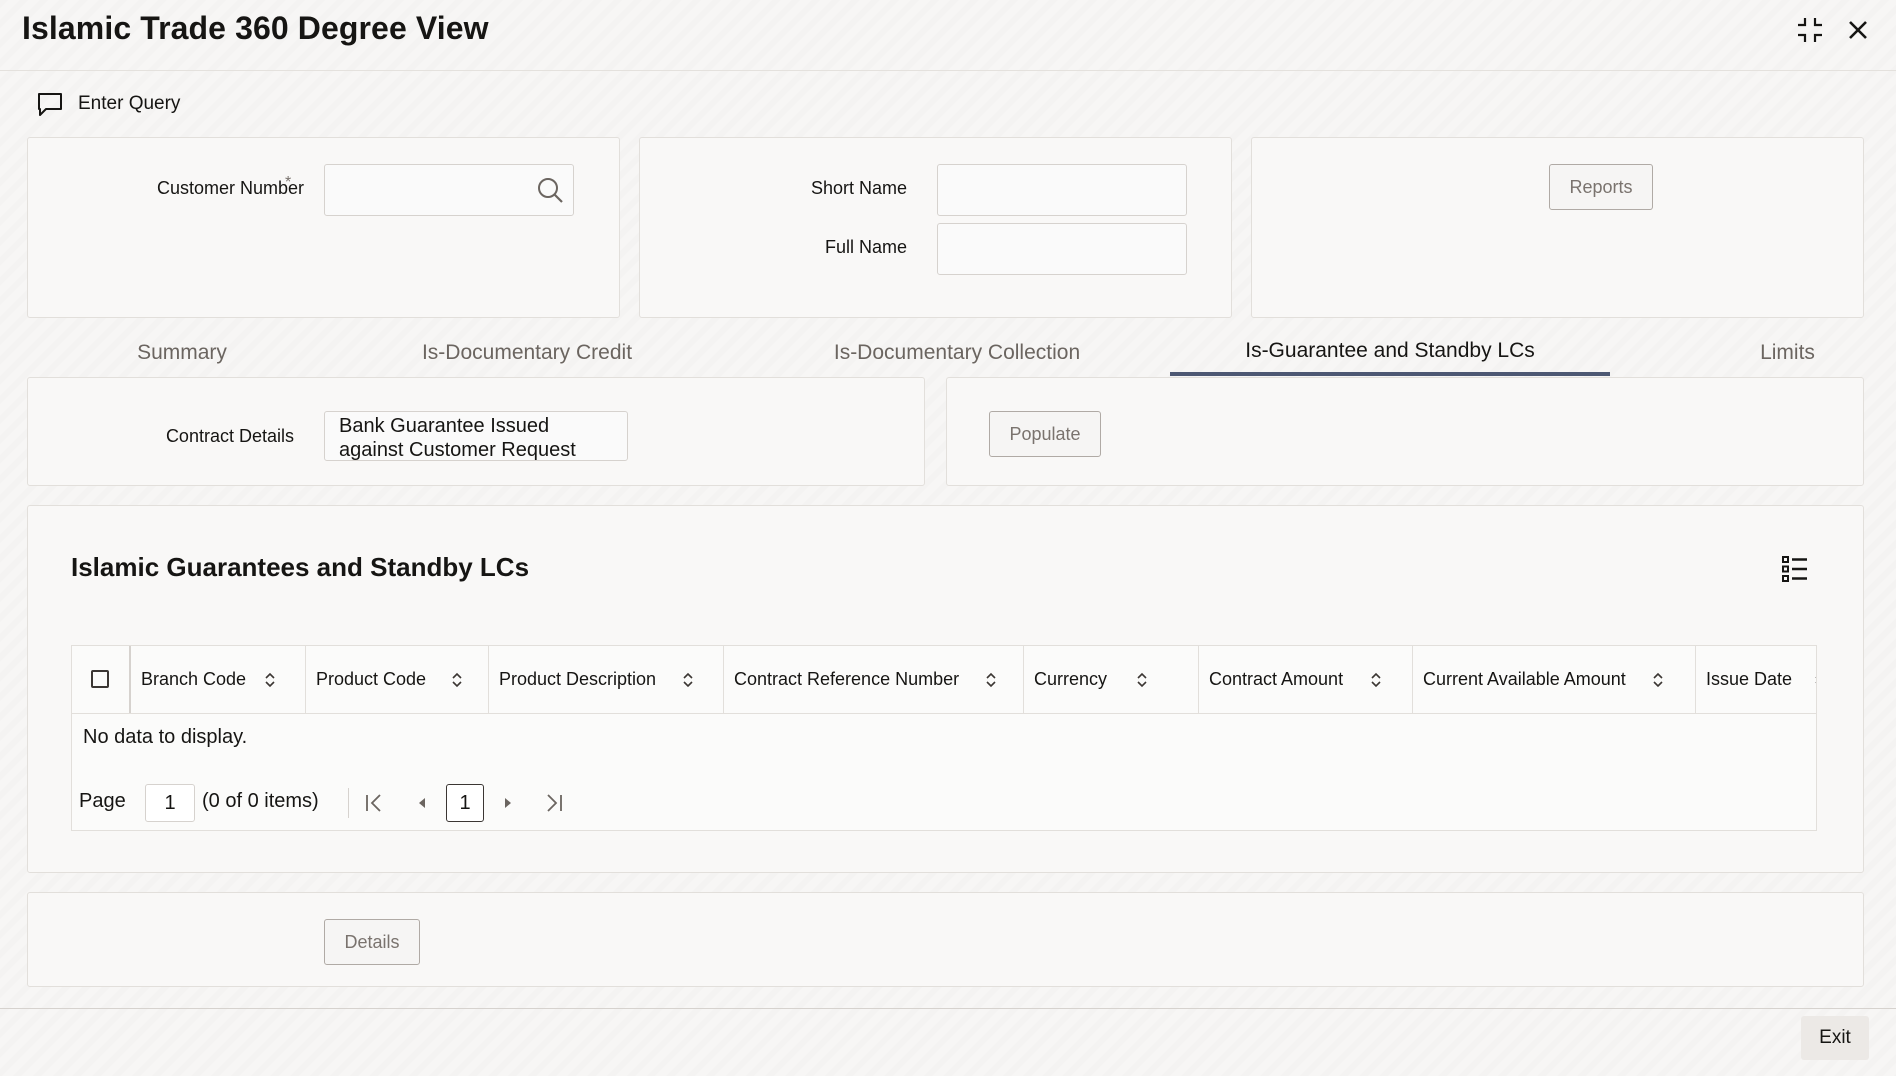 The width and height of the screenshot is (1896, 1076). What do you see at coordinates (129, 103) in the screenshot?
I see `enter-query-label: Enter Query` at bounding box center [129, 103].